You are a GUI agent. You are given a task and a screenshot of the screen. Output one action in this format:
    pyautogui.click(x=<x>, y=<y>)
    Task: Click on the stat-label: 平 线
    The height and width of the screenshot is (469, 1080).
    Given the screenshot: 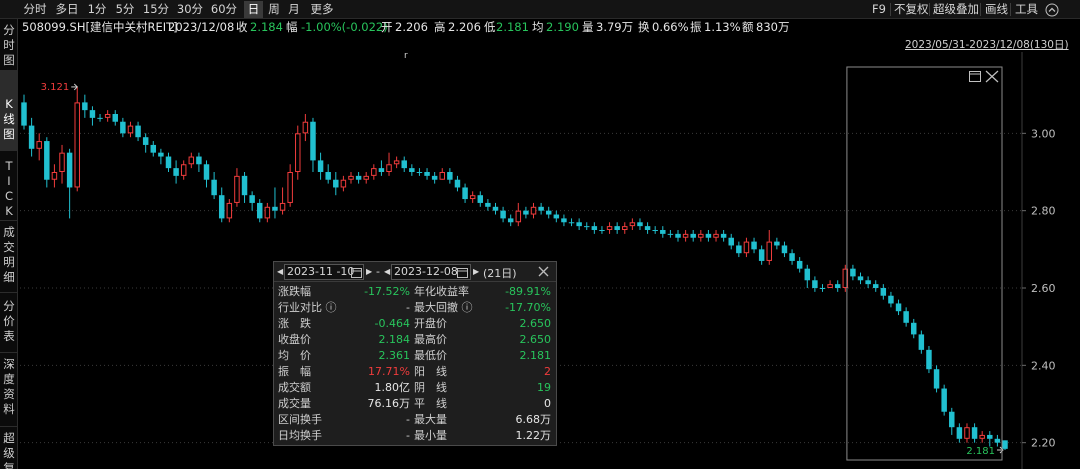 What is the action you would take?
    pyautogui.click(x=430, y=403)
    